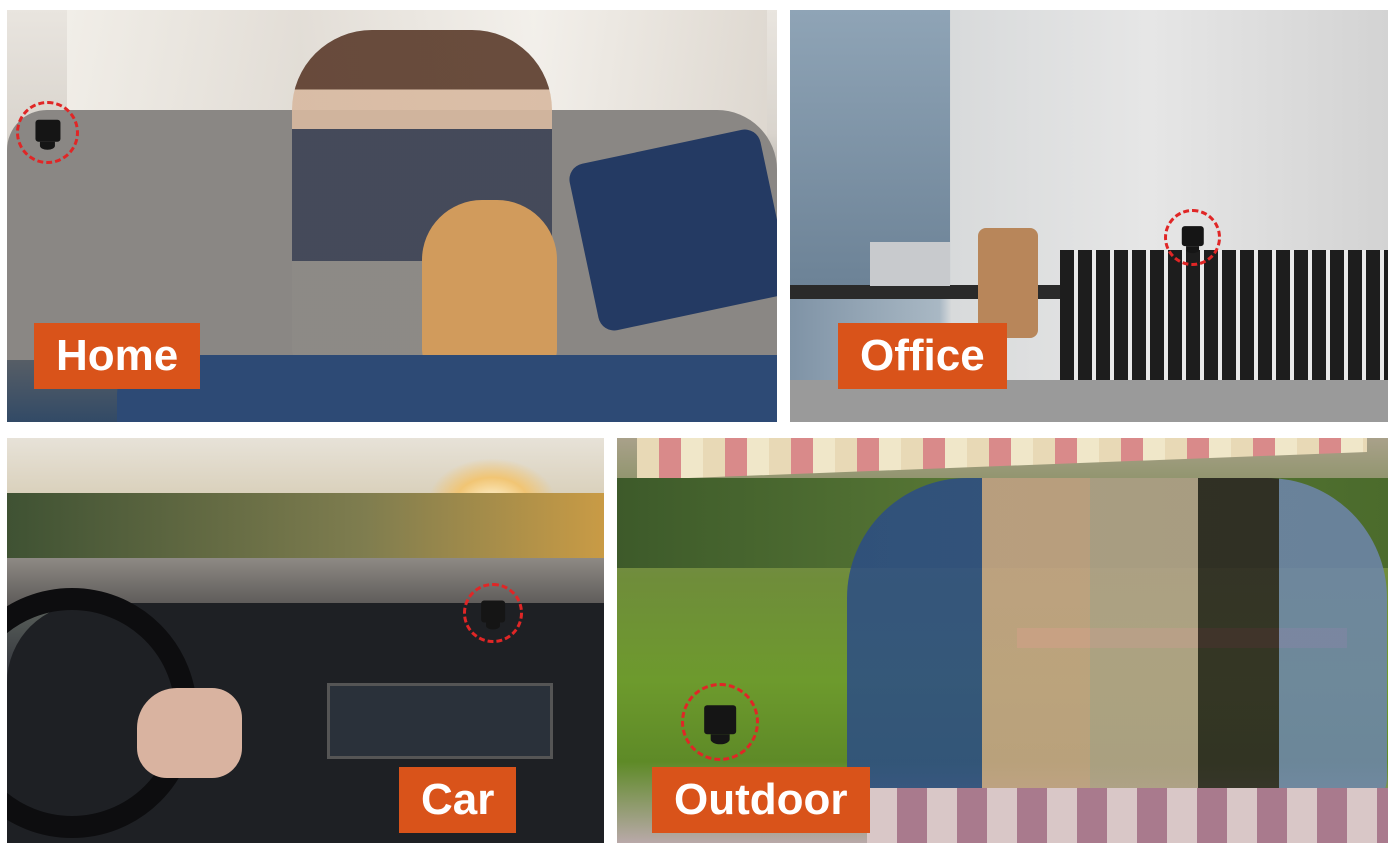 The width and height of the screenshot is (1394, 843). Describe the element at coordinates (761, 800) in the screenshot. I see `scene-label-outdoor: Outdoor` at that location.